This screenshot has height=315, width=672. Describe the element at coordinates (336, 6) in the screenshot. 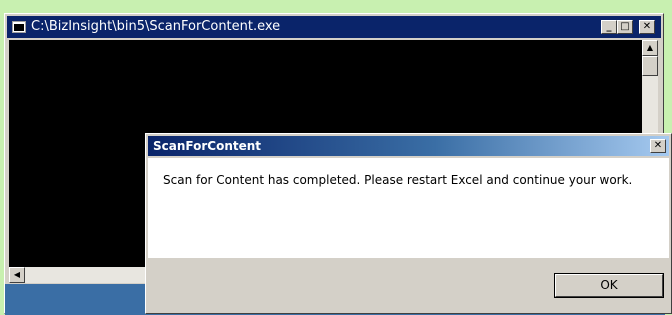

I see `desktop-background` at that location.